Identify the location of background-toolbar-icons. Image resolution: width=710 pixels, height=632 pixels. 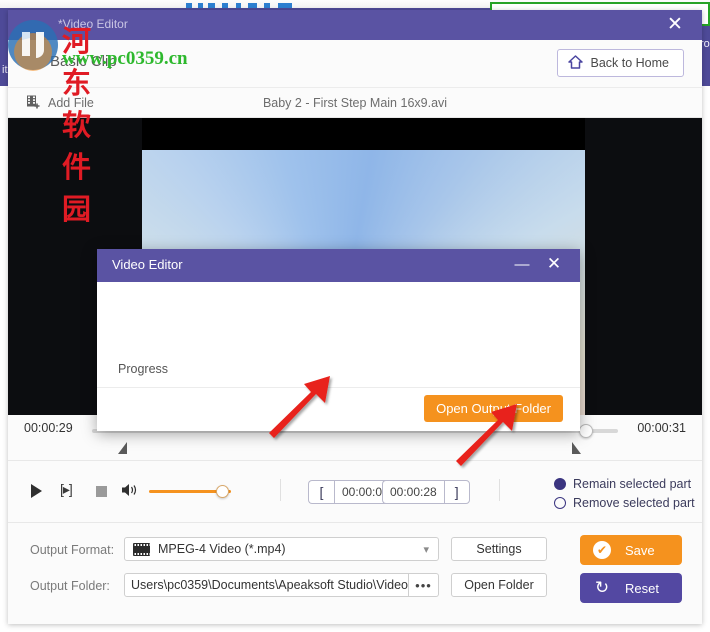
(261, 4).